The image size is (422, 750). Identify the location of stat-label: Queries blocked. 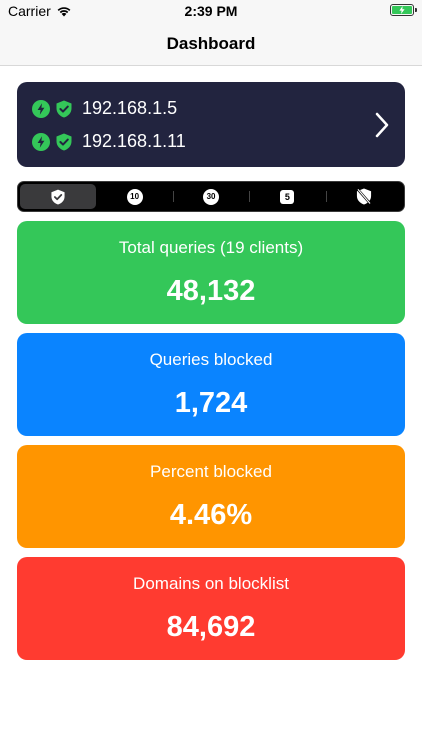
(211, 359).